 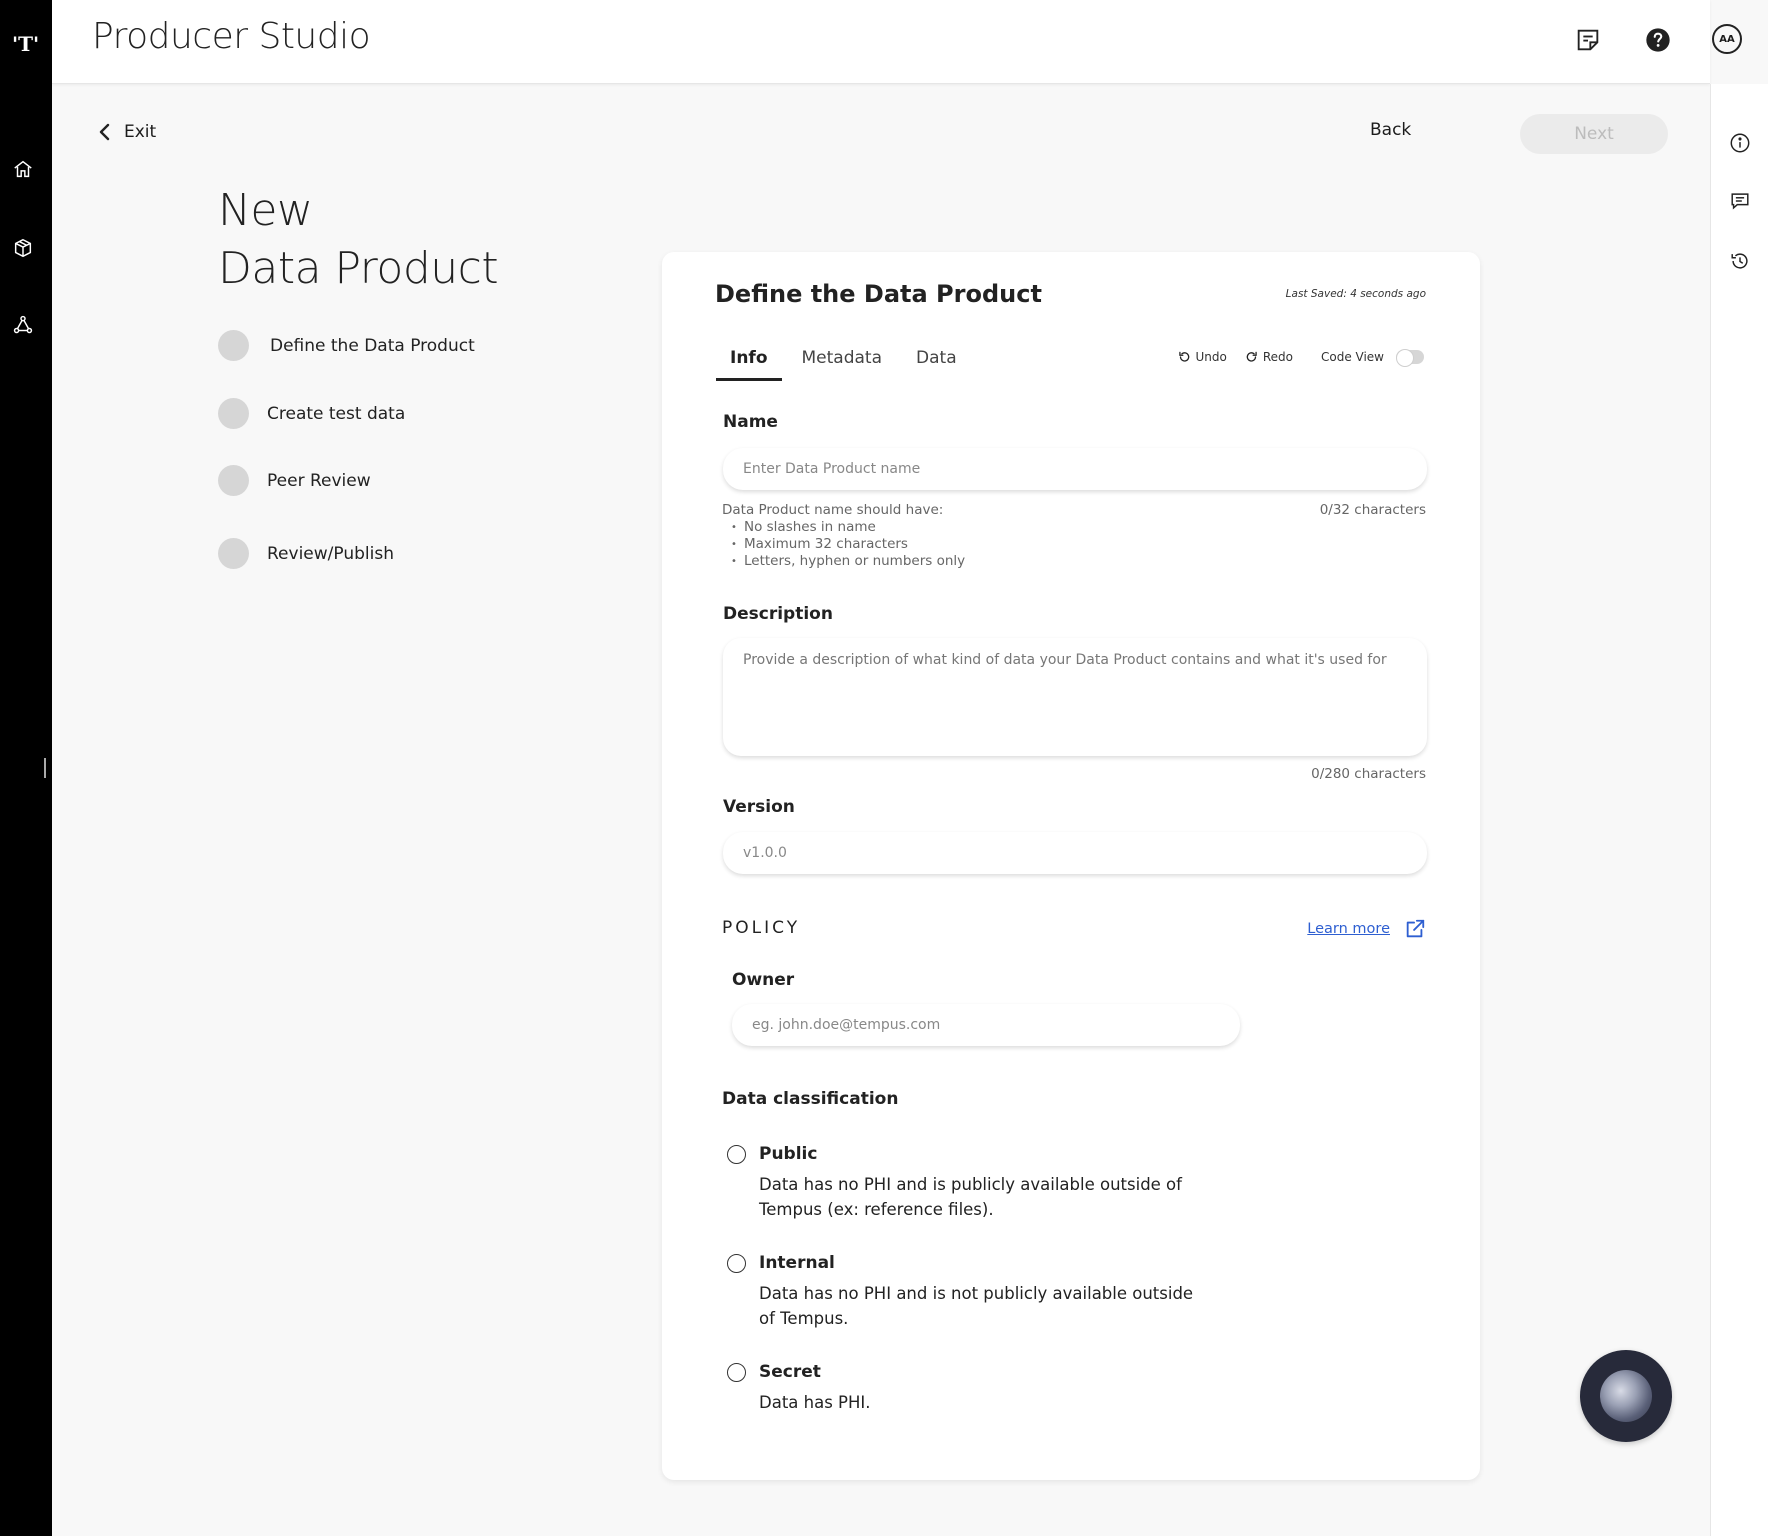 What do you see at coordinates (358, 240) in the screenshot?
I see `page-title: New Data Product` at bounding box center [358, 240].